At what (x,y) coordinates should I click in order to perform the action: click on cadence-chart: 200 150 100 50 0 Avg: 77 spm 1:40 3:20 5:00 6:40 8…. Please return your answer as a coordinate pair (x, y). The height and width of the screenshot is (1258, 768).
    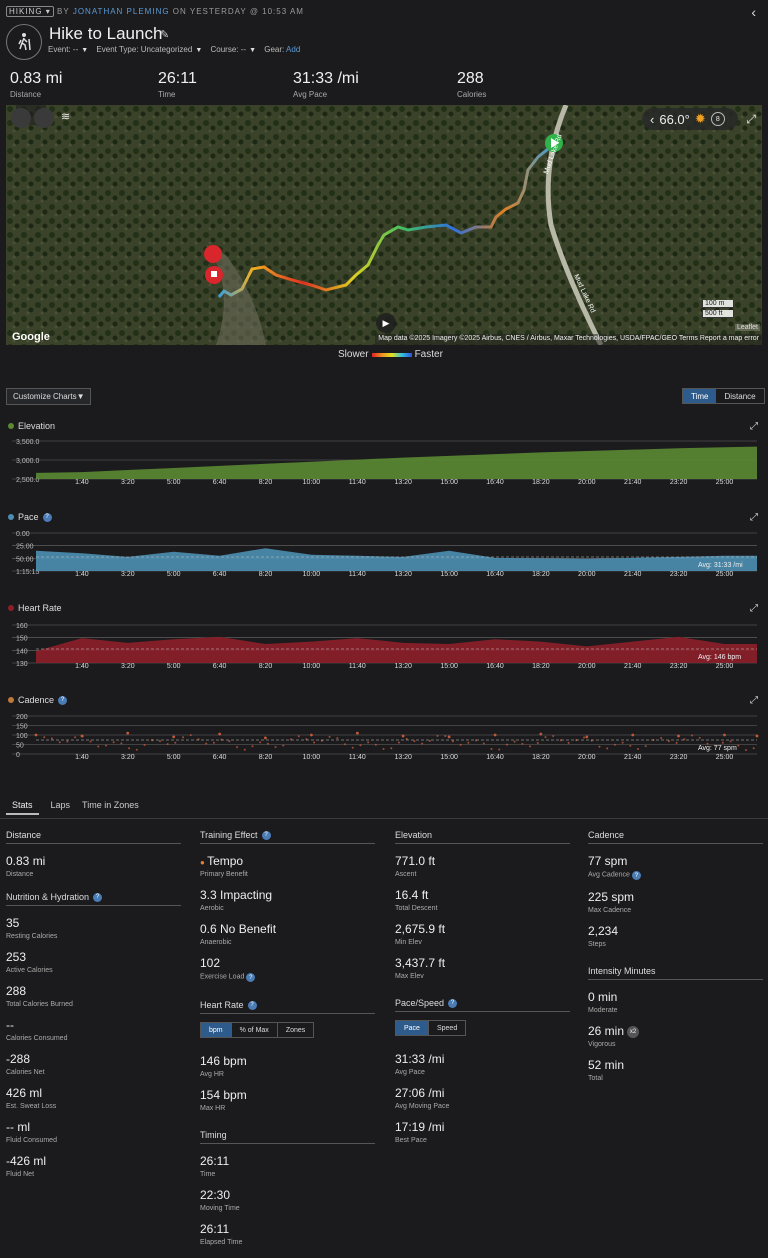
    Looking at the image, I should click on (384, 739).